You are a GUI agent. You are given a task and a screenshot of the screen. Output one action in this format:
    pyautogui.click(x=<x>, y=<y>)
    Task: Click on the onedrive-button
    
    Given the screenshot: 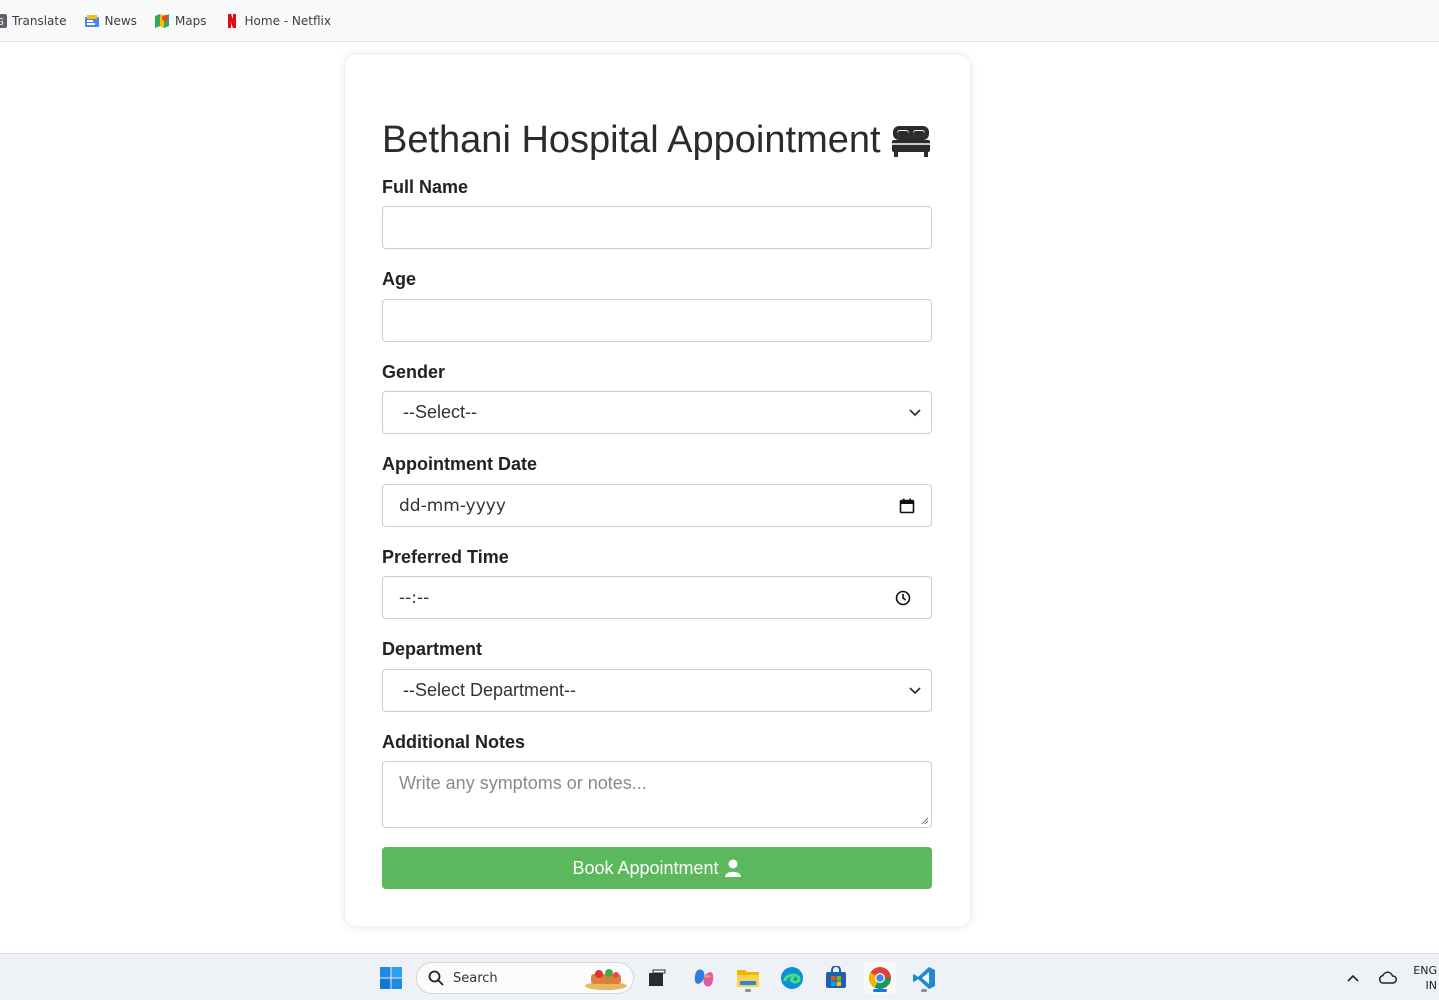 What is the action you would take?
    pyautogui.click(x=1387, y=977)
    